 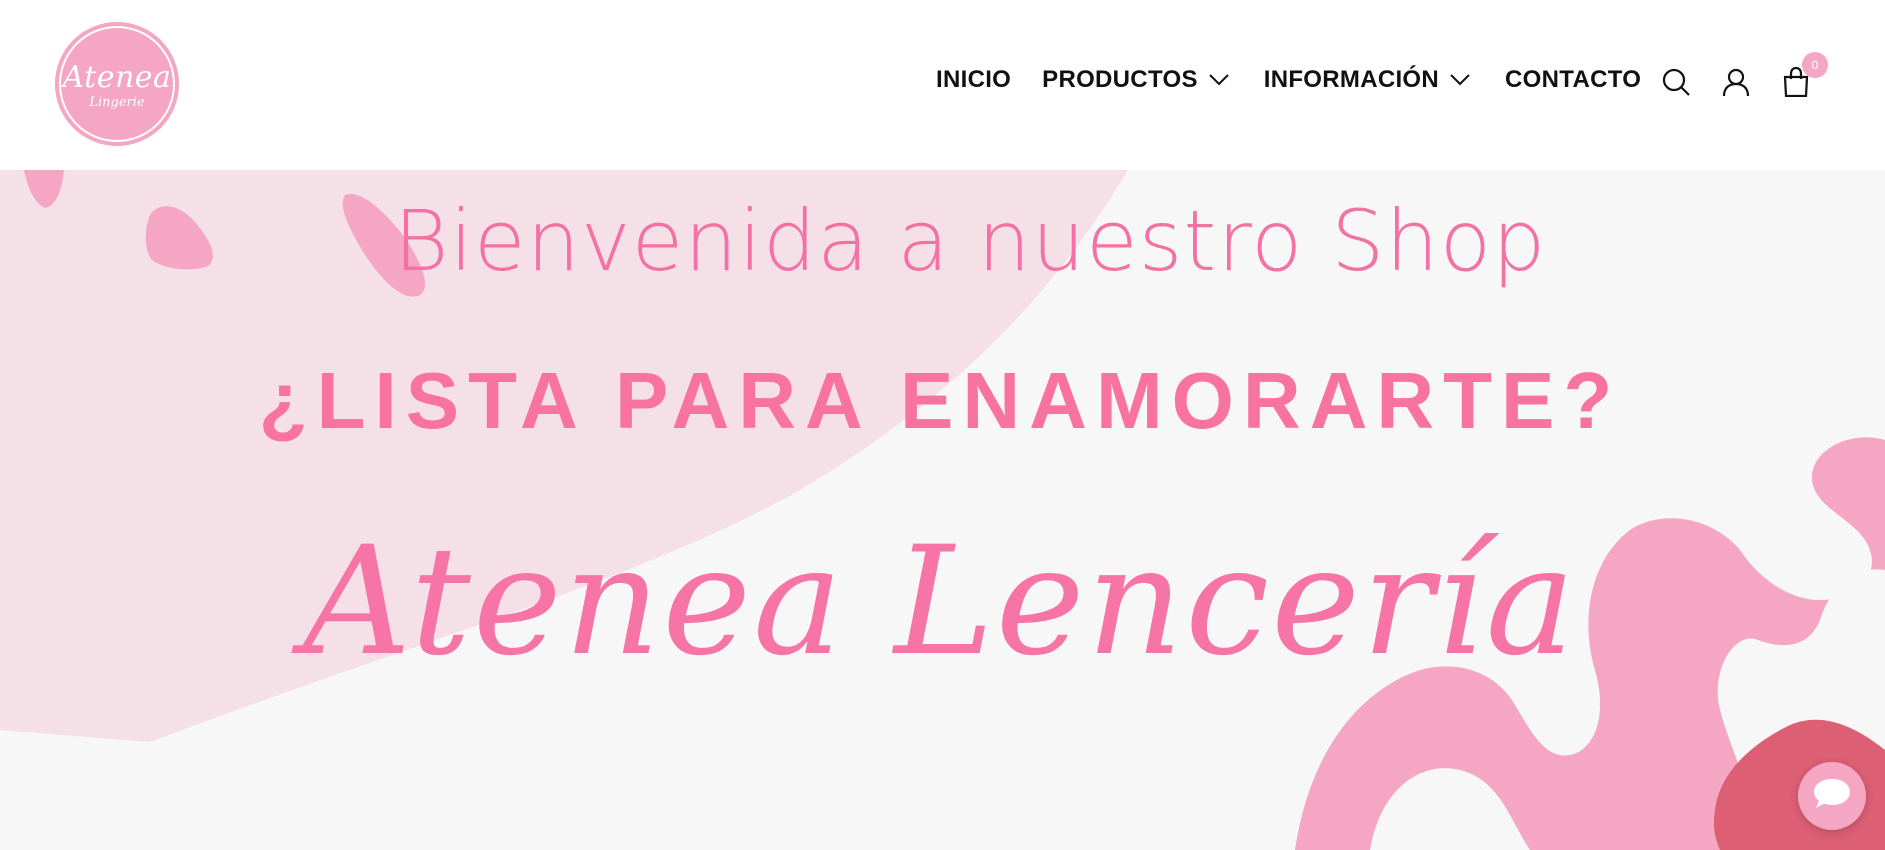 I want to click on chat-button, so click(x=1832, y=796).